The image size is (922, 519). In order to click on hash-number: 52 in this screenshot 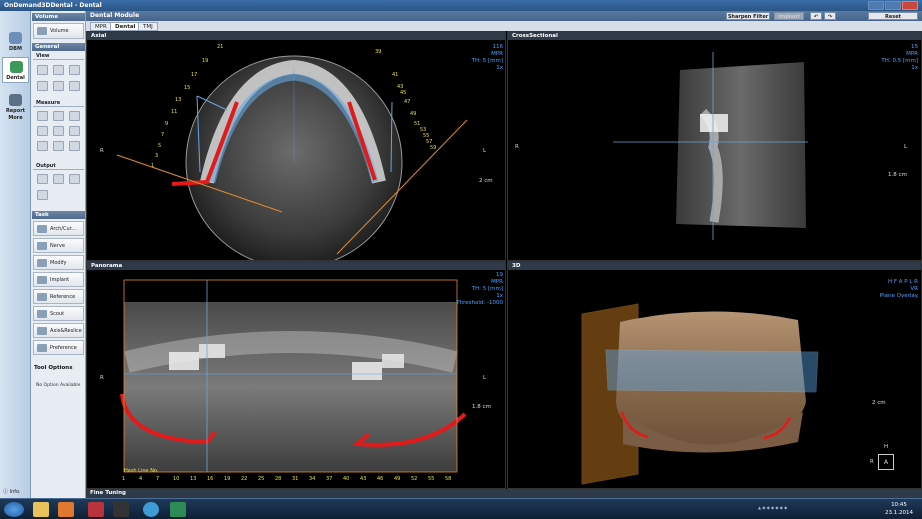, I will do `click(414, 479)`.